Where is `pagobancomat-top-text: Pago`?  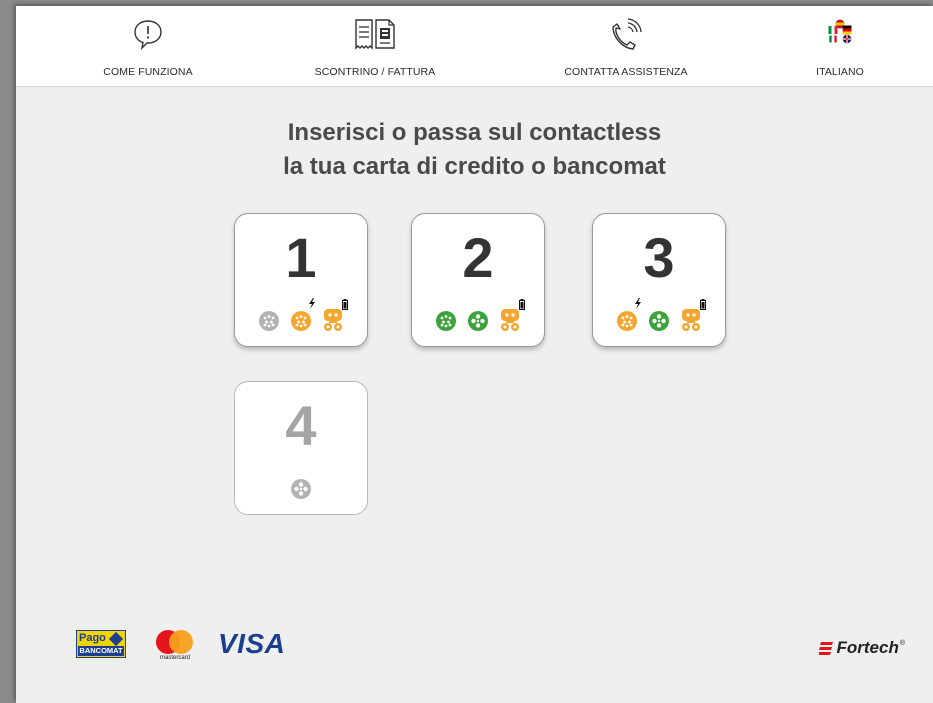
pagobancomat-top-text: Pago is located at coordinates (92, 638).